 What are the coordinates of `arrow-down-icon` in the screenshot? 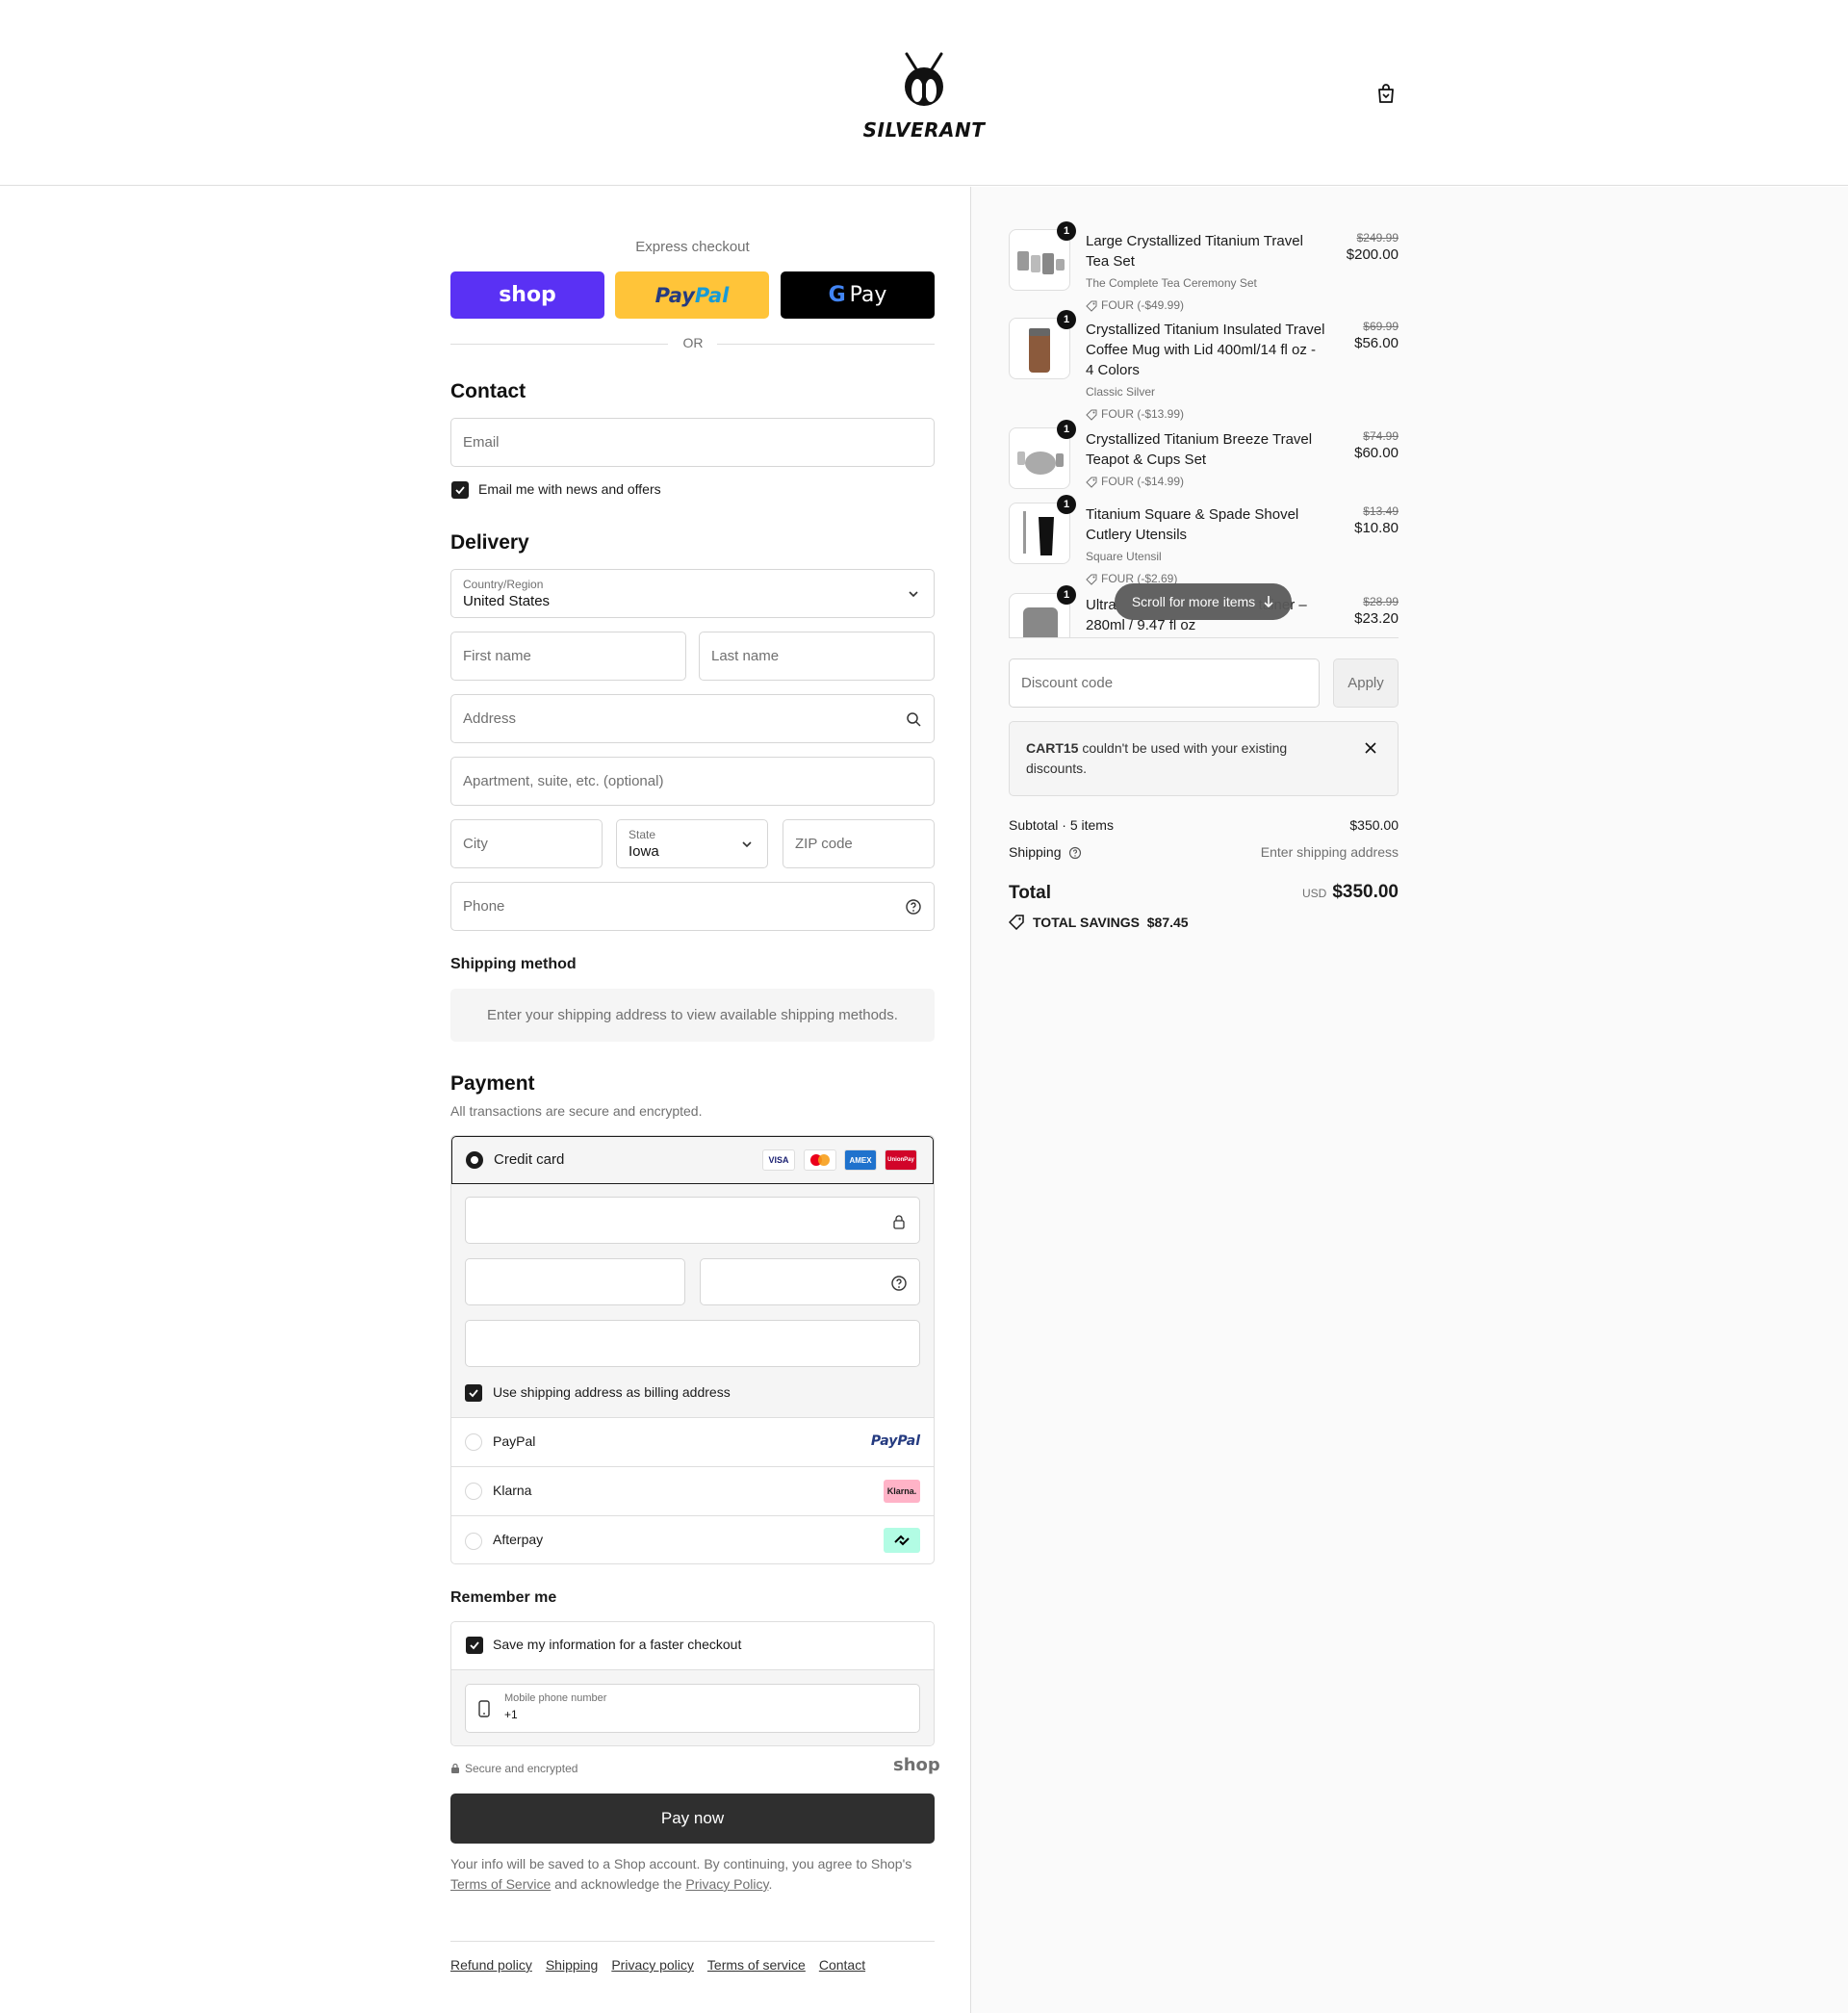 It's located at (1268, 602).